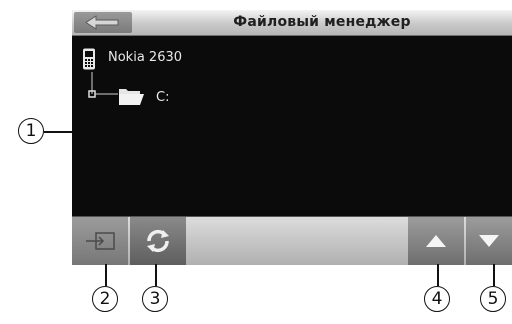  I want to click on tree-connector, so click(103, 85).